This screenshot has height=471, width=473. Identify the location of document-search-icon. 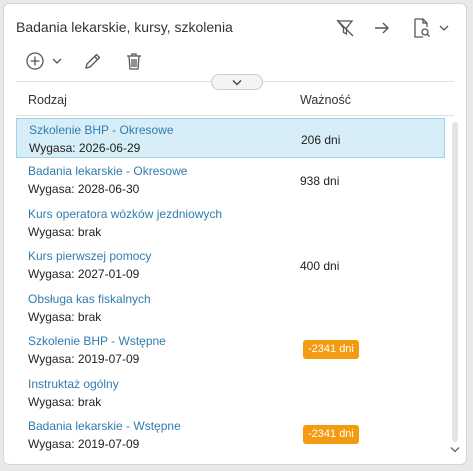
(421, 28).